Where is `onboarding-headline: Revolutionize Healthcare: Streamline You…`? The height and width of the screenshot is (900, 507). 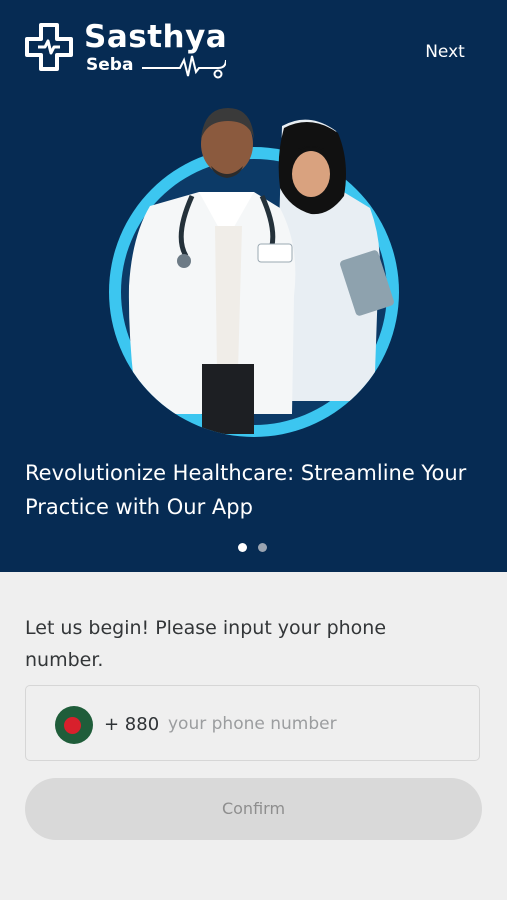
onboarding-headline: Revolutionize Healthcare: Streamline You… is located at coordinates (246, 490).